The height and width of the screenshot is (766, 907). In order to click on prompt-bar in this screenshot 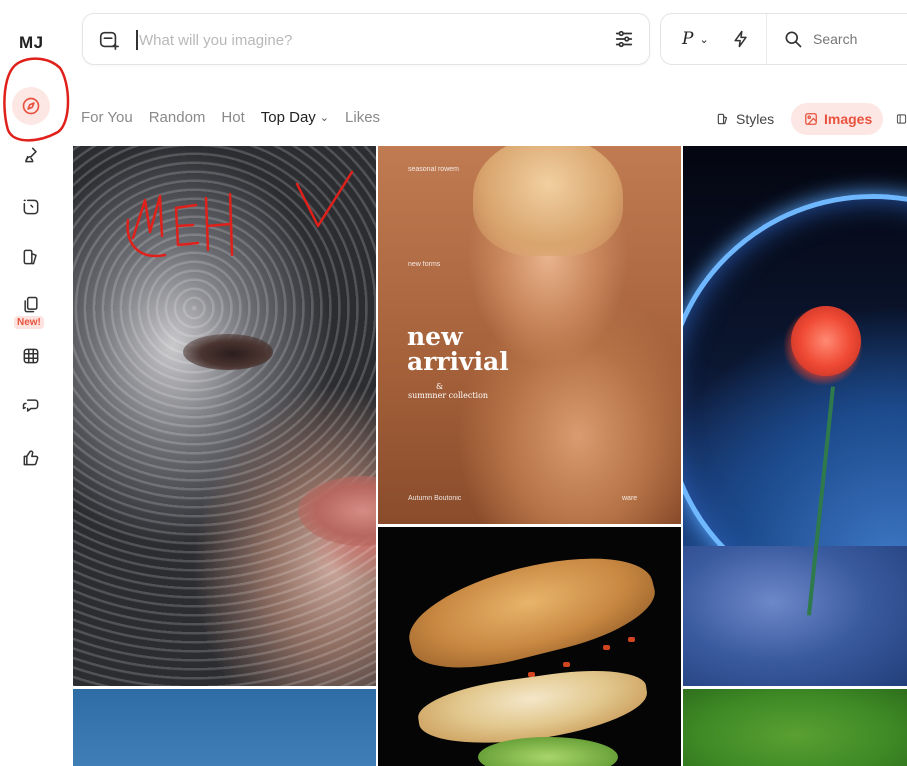, I will do `click(366, 39)`.